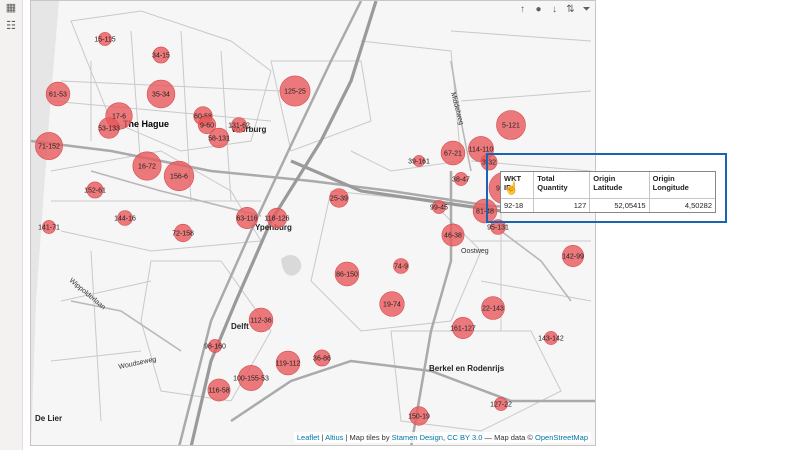 The width and height of the screenshot is (800, 450). What do you see at coordinates (467, 368) in the screenshot?
I see `town-label-berkel: Berkel en Rodenrijs` at bounding box center [467, 368].